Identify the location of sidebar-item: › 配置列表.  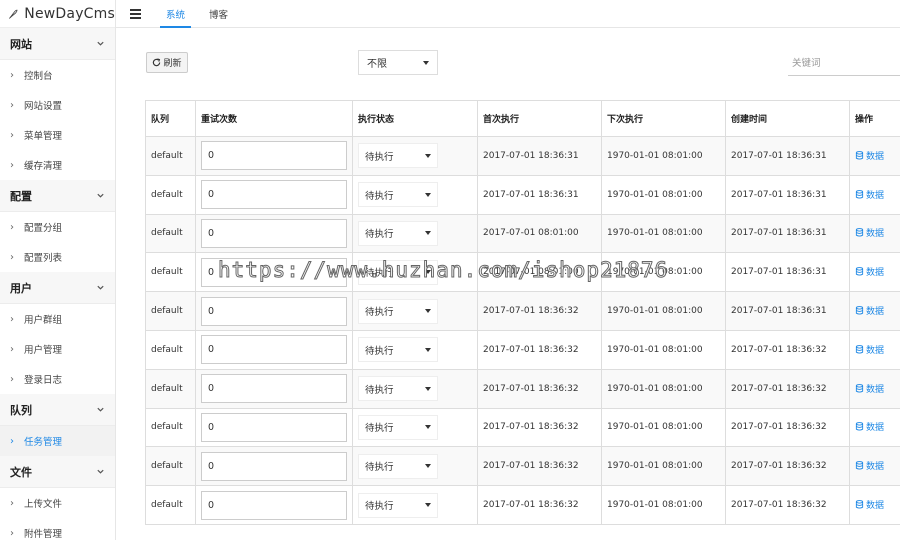
(57, 257).